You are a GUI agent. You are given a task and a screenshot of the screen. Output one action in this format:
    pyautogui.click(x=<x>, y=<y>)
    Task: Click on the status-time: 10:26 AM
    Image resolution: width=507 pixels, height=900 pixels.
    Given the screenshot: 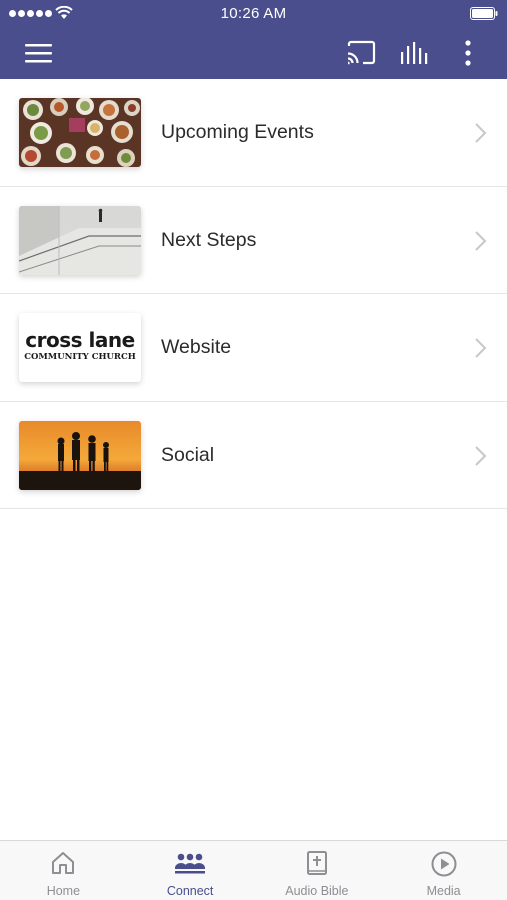 What is the action you would take?
    pyautogui.click(x=253, y=13)
    